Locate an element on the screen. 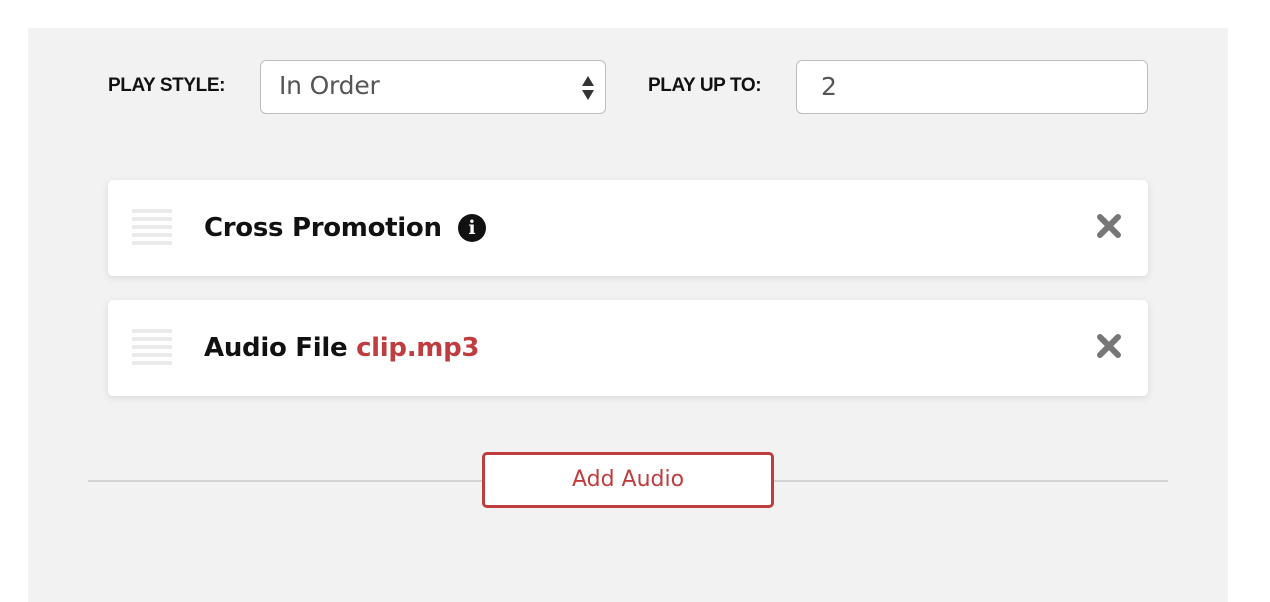 This screenshot has height=602, width=1270. audio-item-cross-promotion: Cross Promotion i is located at coordinates (628, 228).